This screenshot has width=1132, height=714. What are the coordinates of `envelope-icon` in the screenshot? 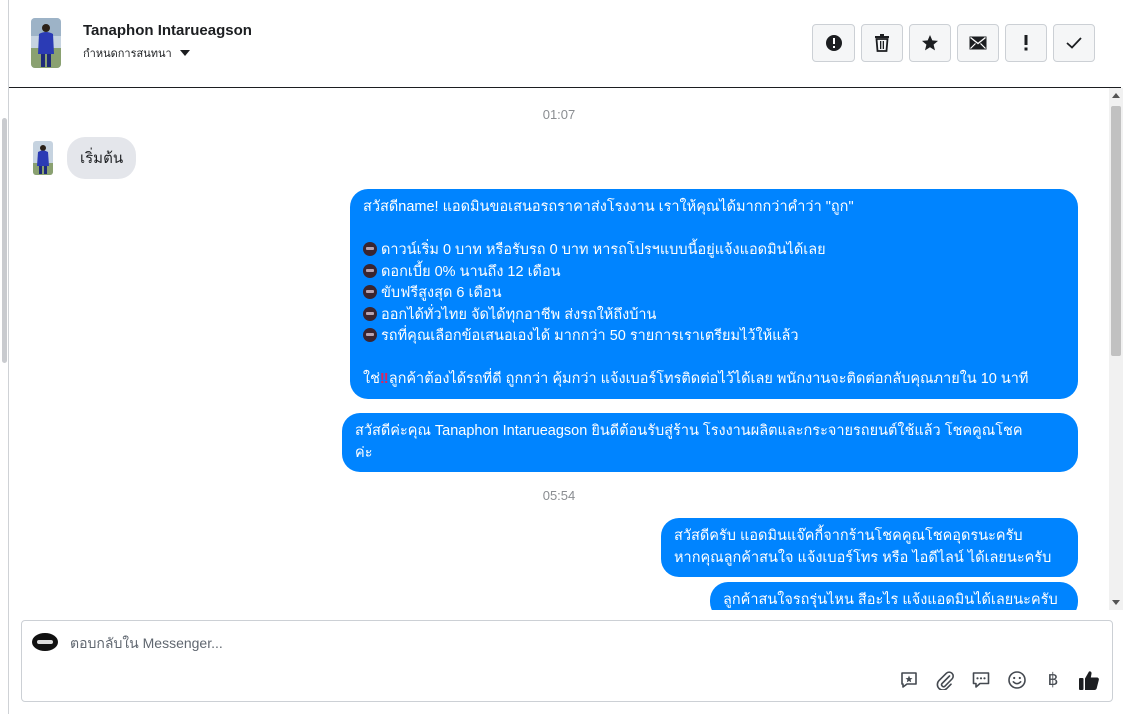 It's located at (978, 43).